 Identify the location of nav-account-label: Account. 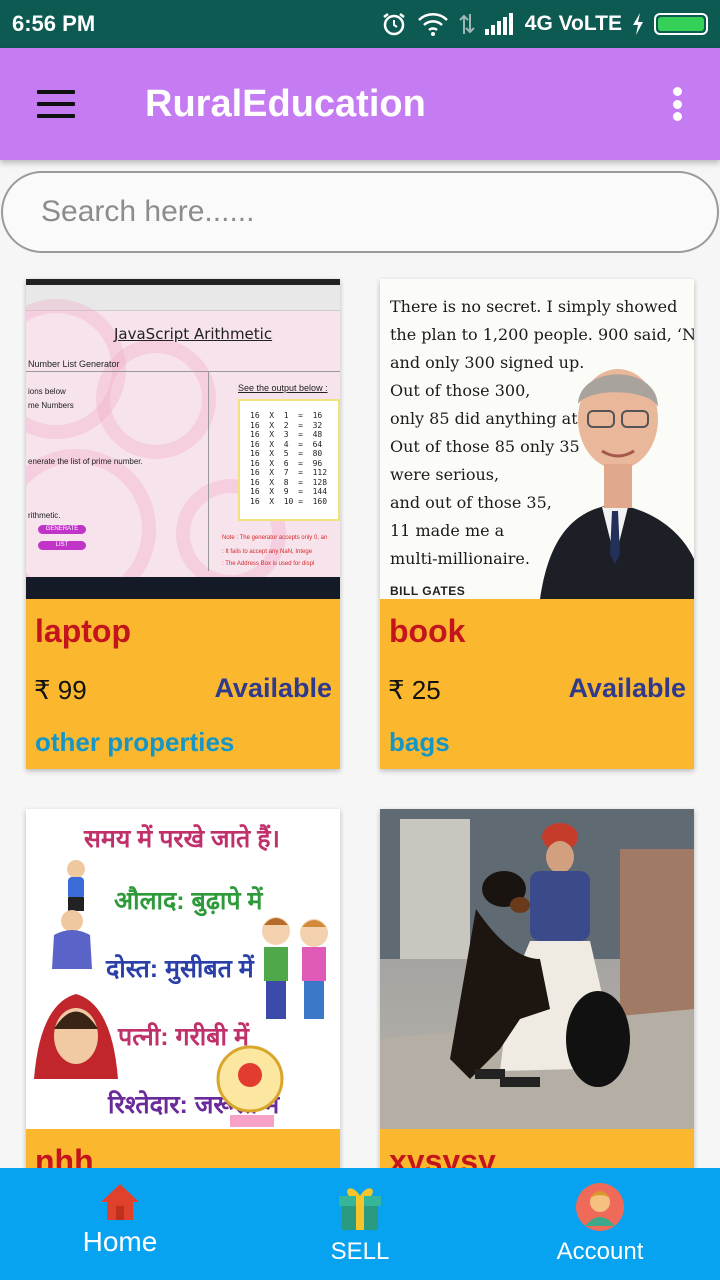
(600, 1251).